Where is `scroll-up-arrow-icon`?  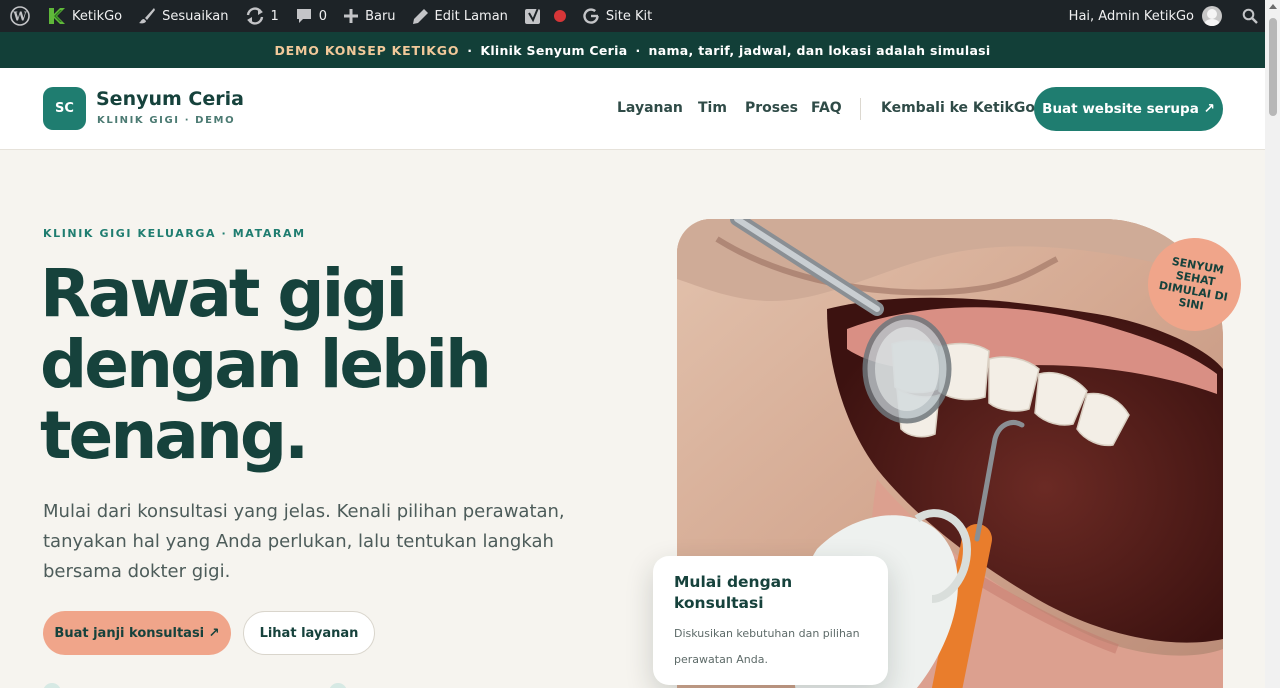 scroll-up-arrow-icon is located at coordinates (1273, 6).